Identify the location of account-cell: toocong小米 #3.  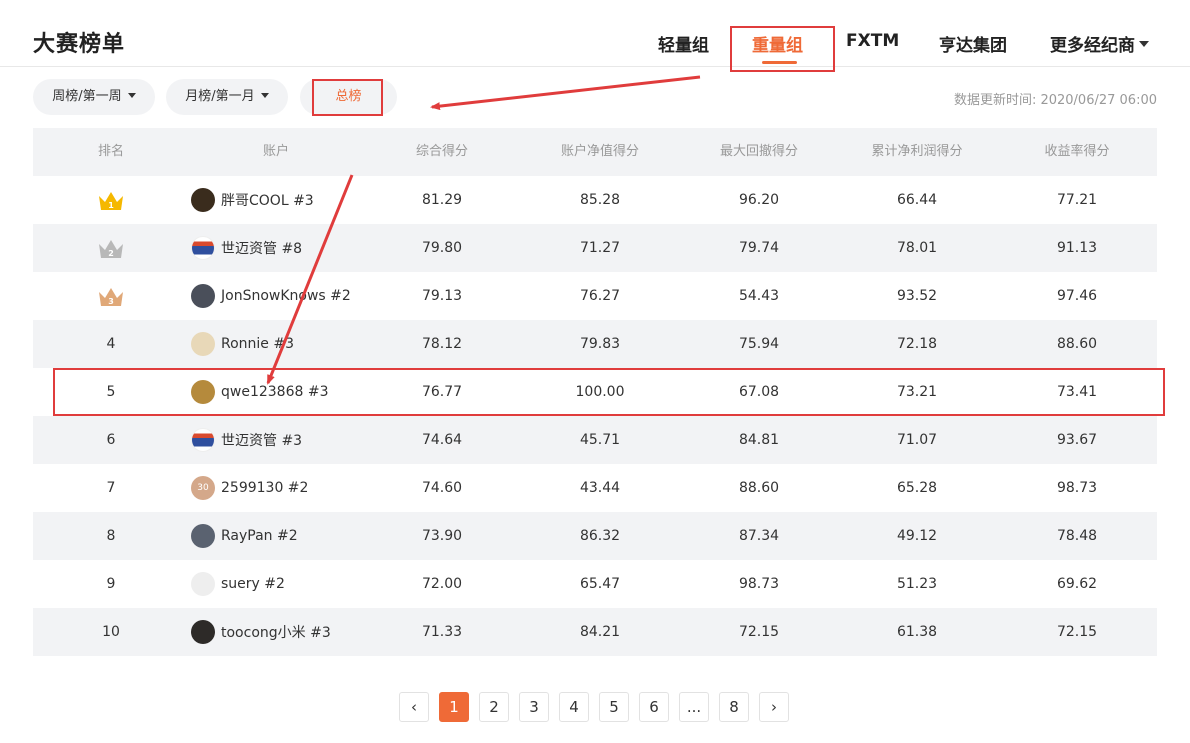
(261, 632).